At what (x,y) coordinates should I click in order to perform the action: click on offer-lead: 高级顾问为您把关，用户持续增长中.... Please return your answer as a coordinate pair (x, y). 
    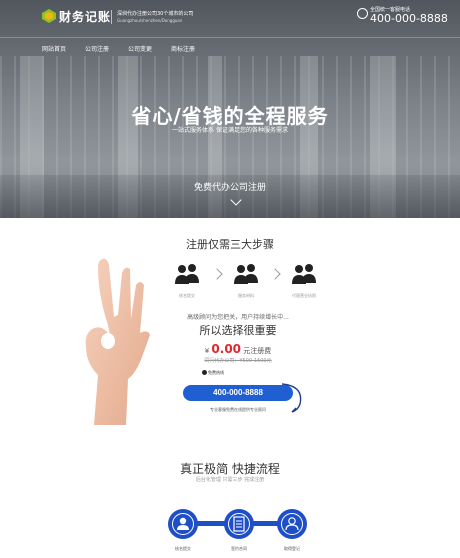
    Looking at the image, I should click on (238, 317).